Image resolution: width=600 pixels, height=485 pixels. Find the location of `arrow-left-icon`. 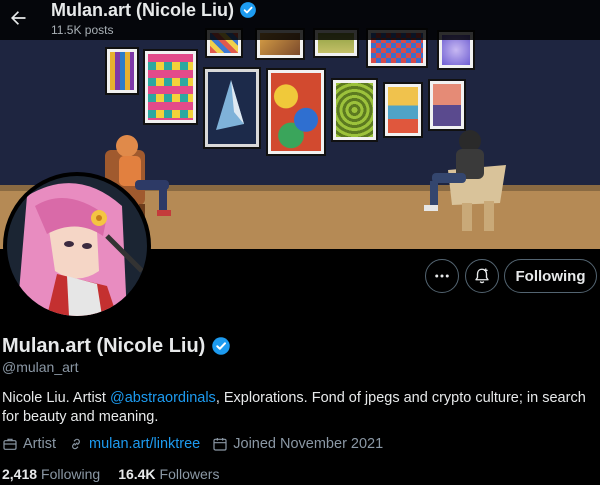

arrow-left-icon is located at coordinates (18, 18).